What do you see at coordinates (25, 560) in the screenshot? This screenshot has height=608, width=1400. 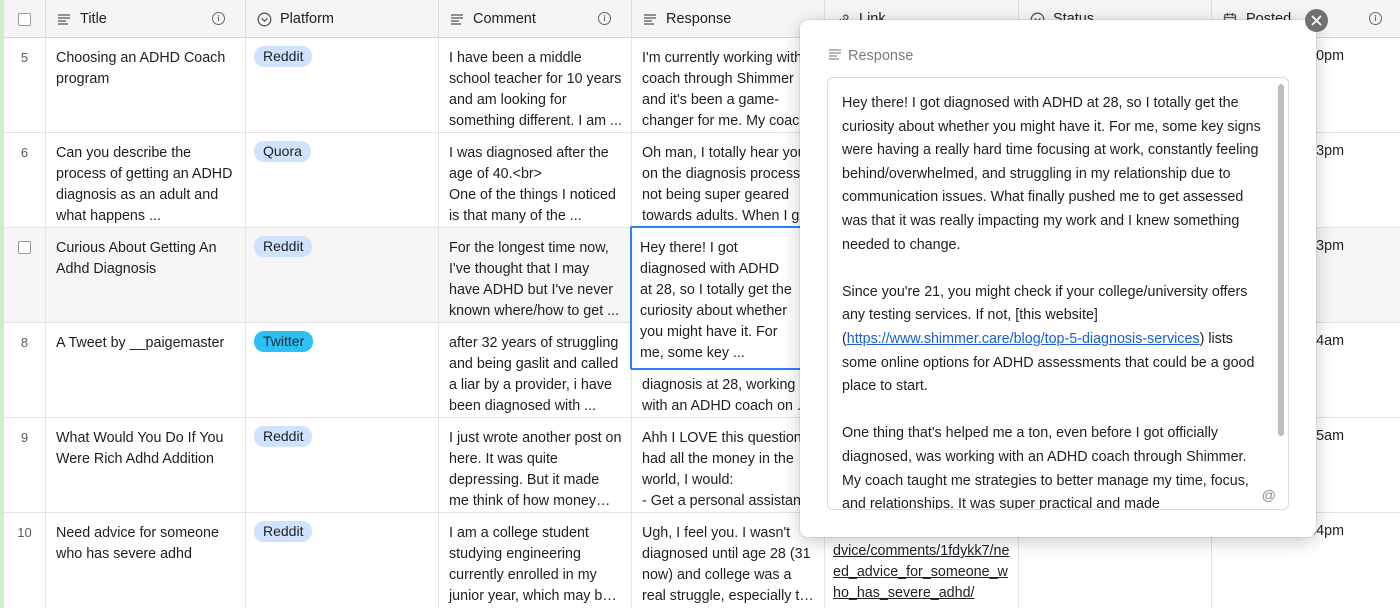 I see `row-number-cell: 10` at bounding box center [25, 560].